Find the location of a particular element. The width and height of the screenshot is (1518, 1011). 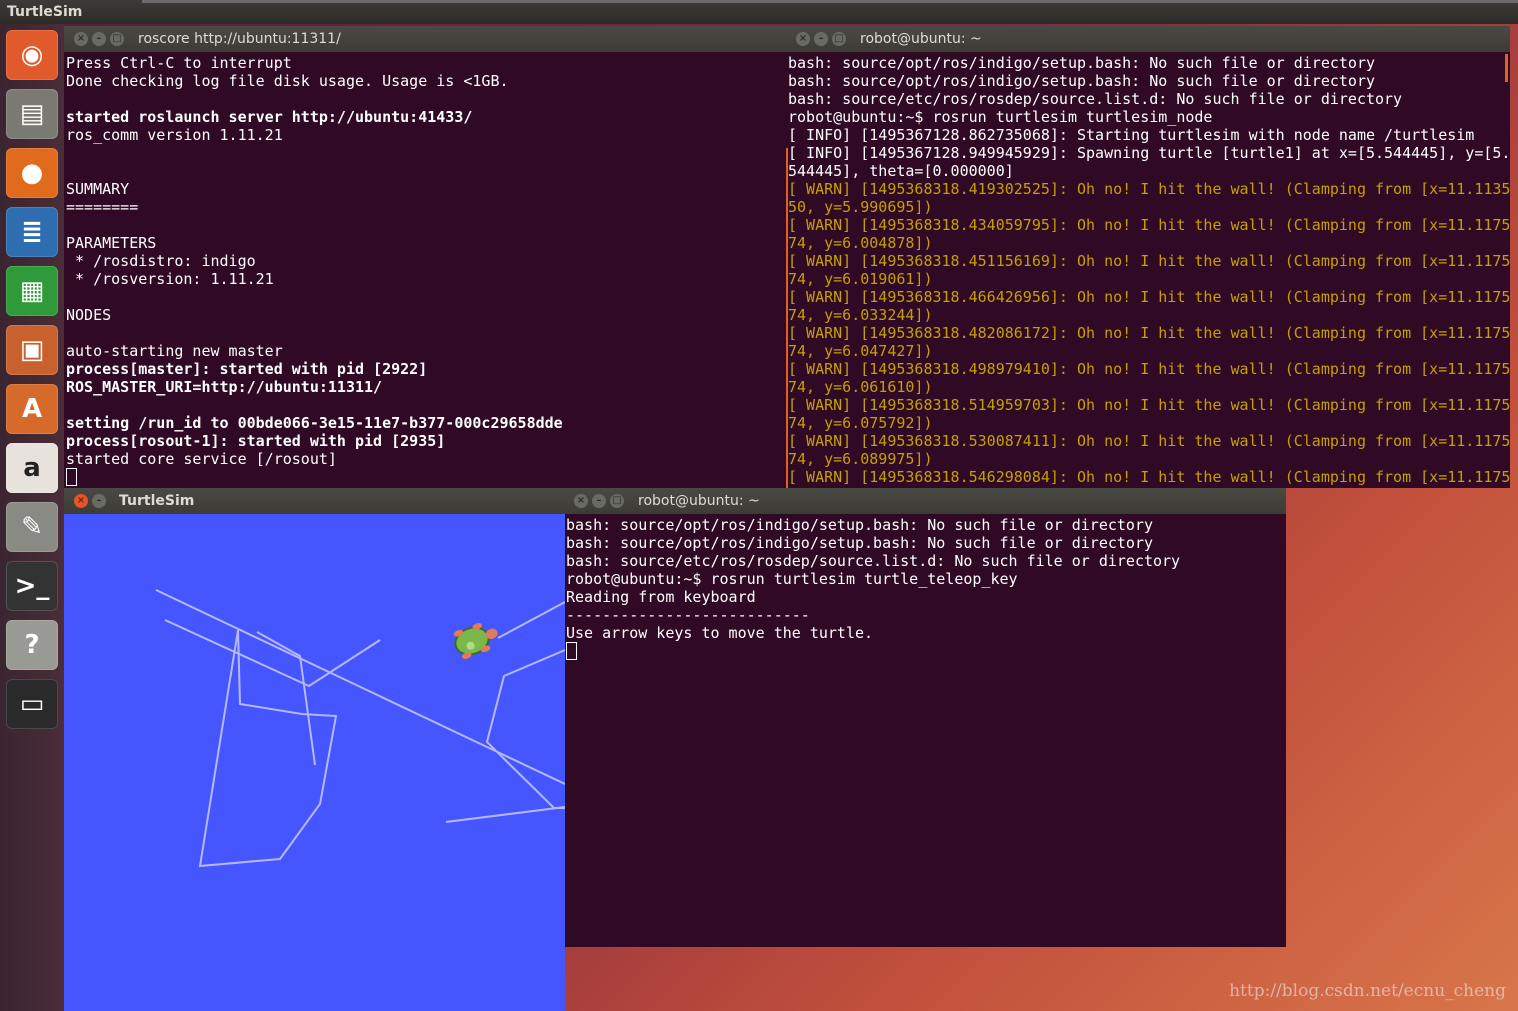

firefox-icon: ● is located at coordinates (32, 173).